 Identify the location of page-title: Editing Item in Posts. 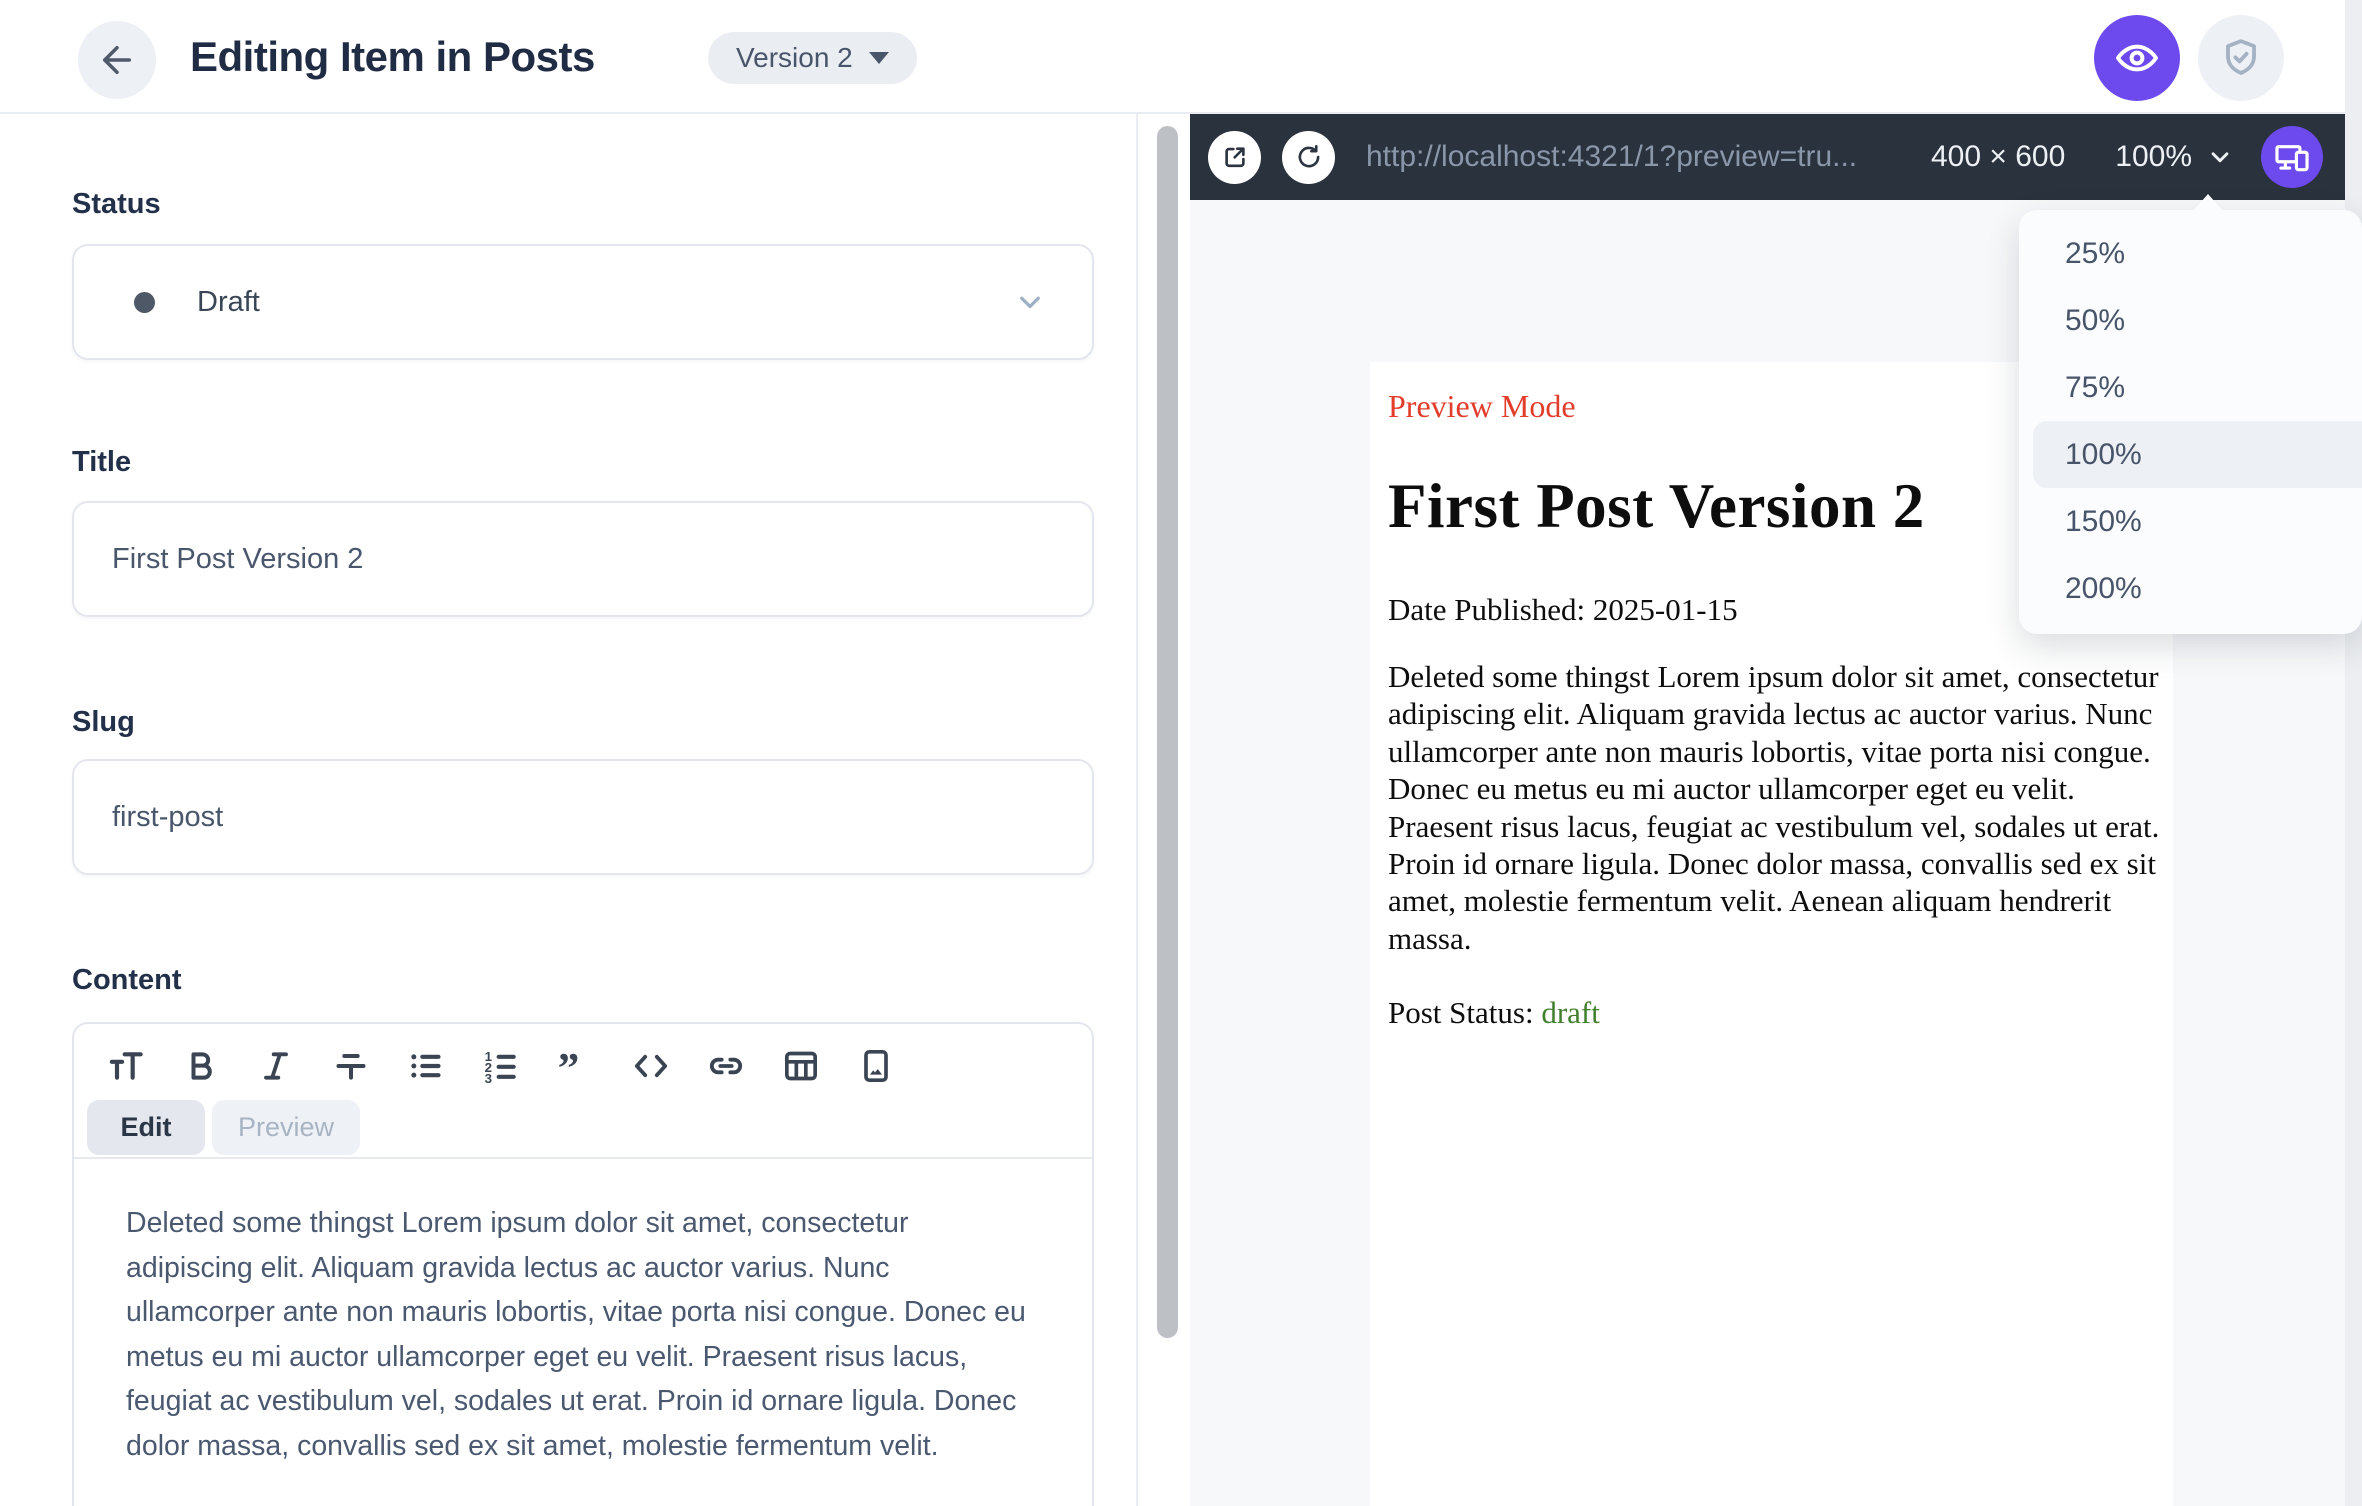
(392, 56).